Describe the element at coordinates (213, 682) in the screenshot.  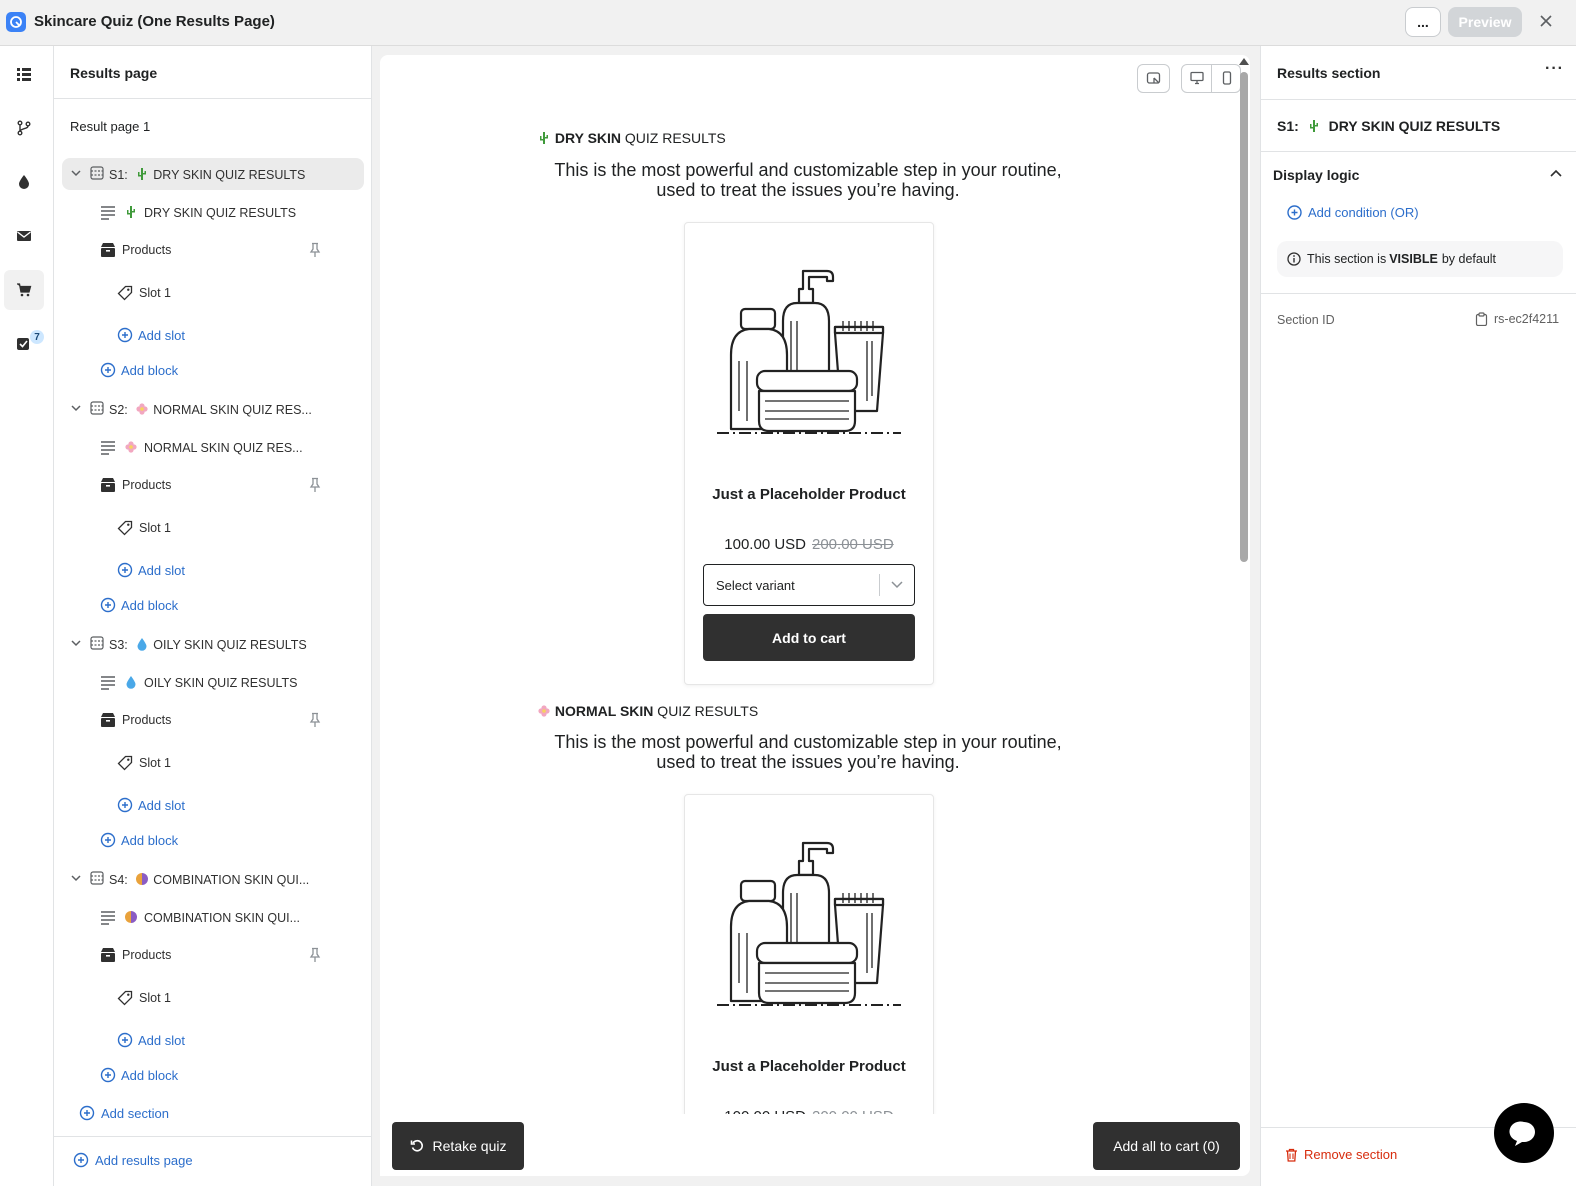
I see `text-block-row: OILY SKIN QUIZ RESULTS` at that location.